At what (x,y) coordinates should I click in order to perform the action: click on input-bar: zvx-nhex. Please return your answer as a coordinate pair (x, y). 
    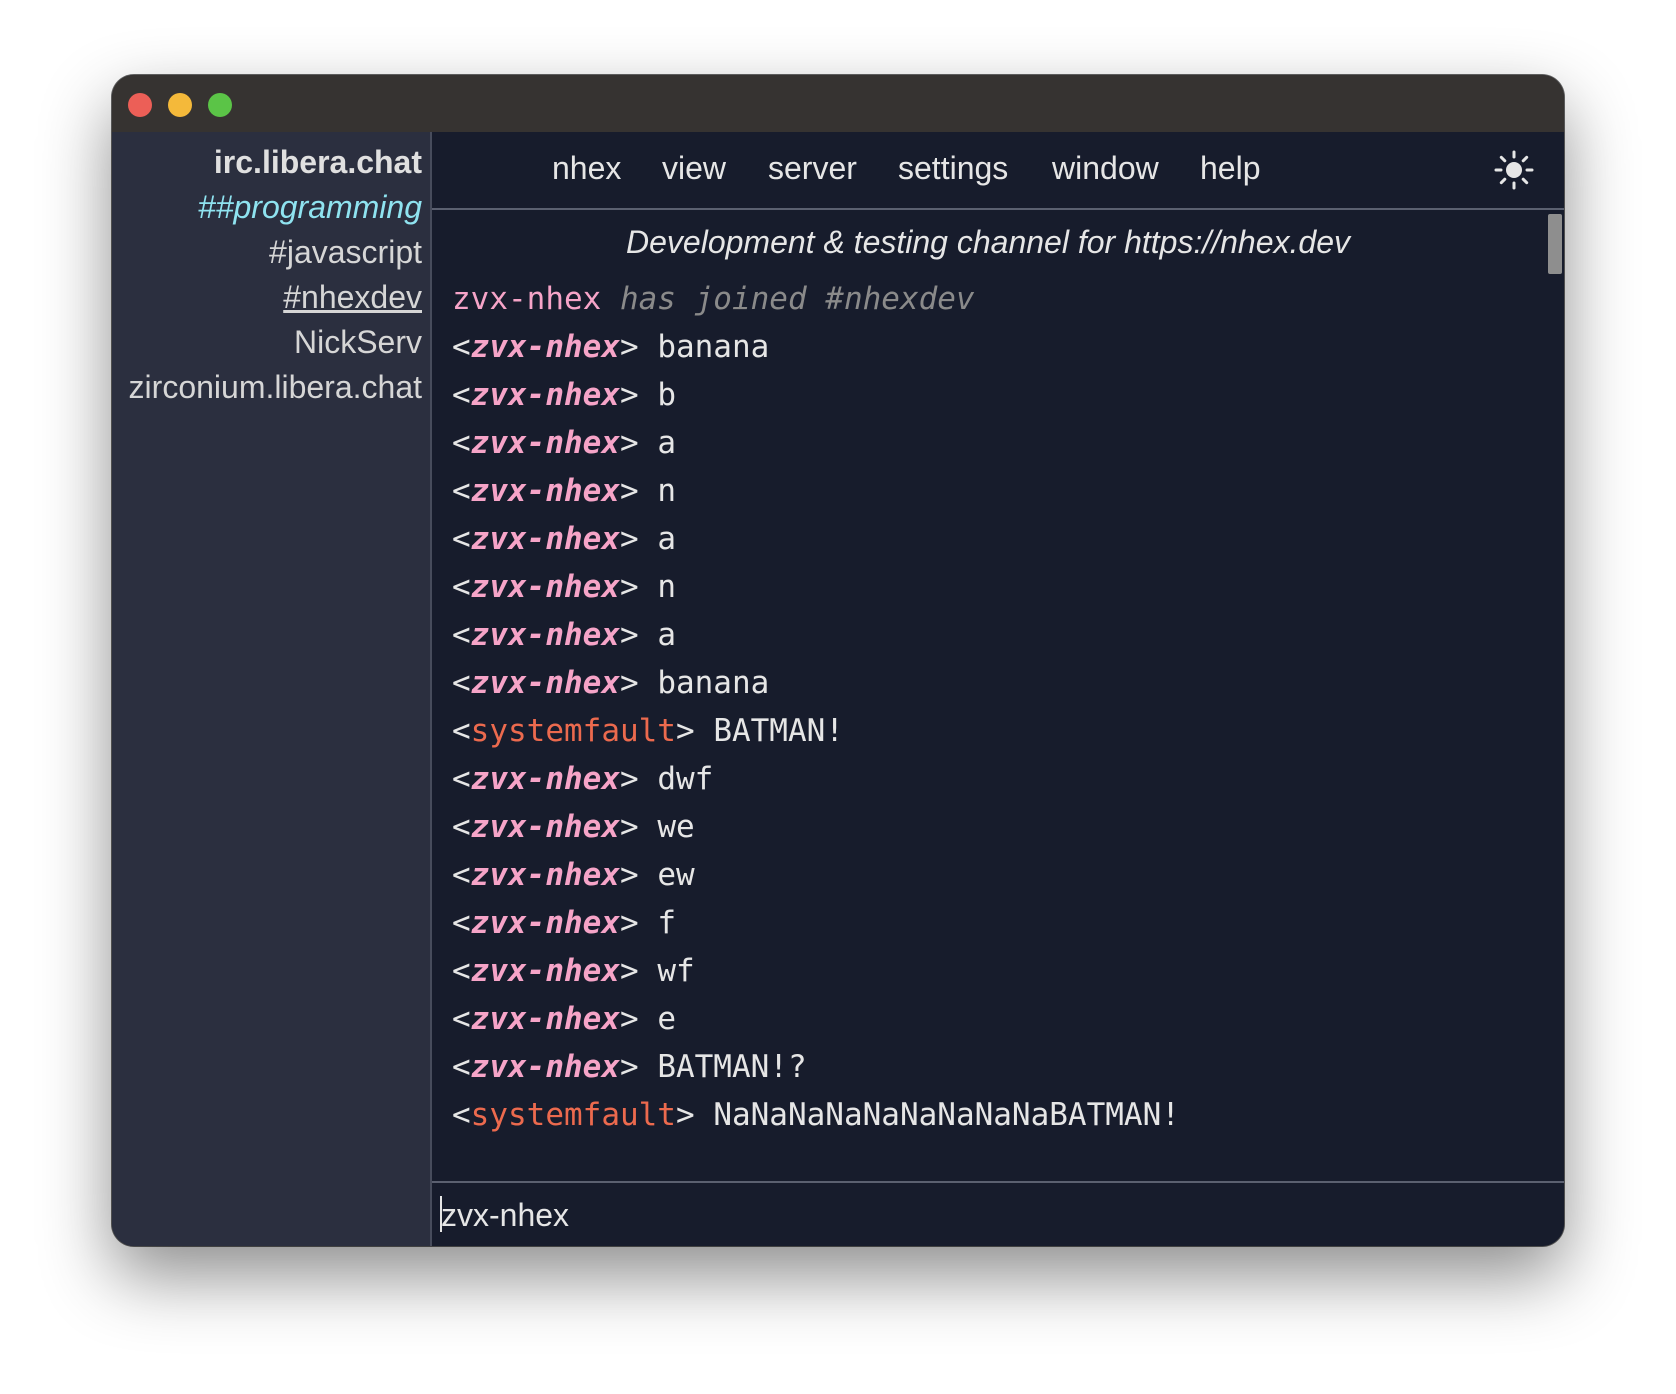
    Looking at the image, I should click on (998, 1213).